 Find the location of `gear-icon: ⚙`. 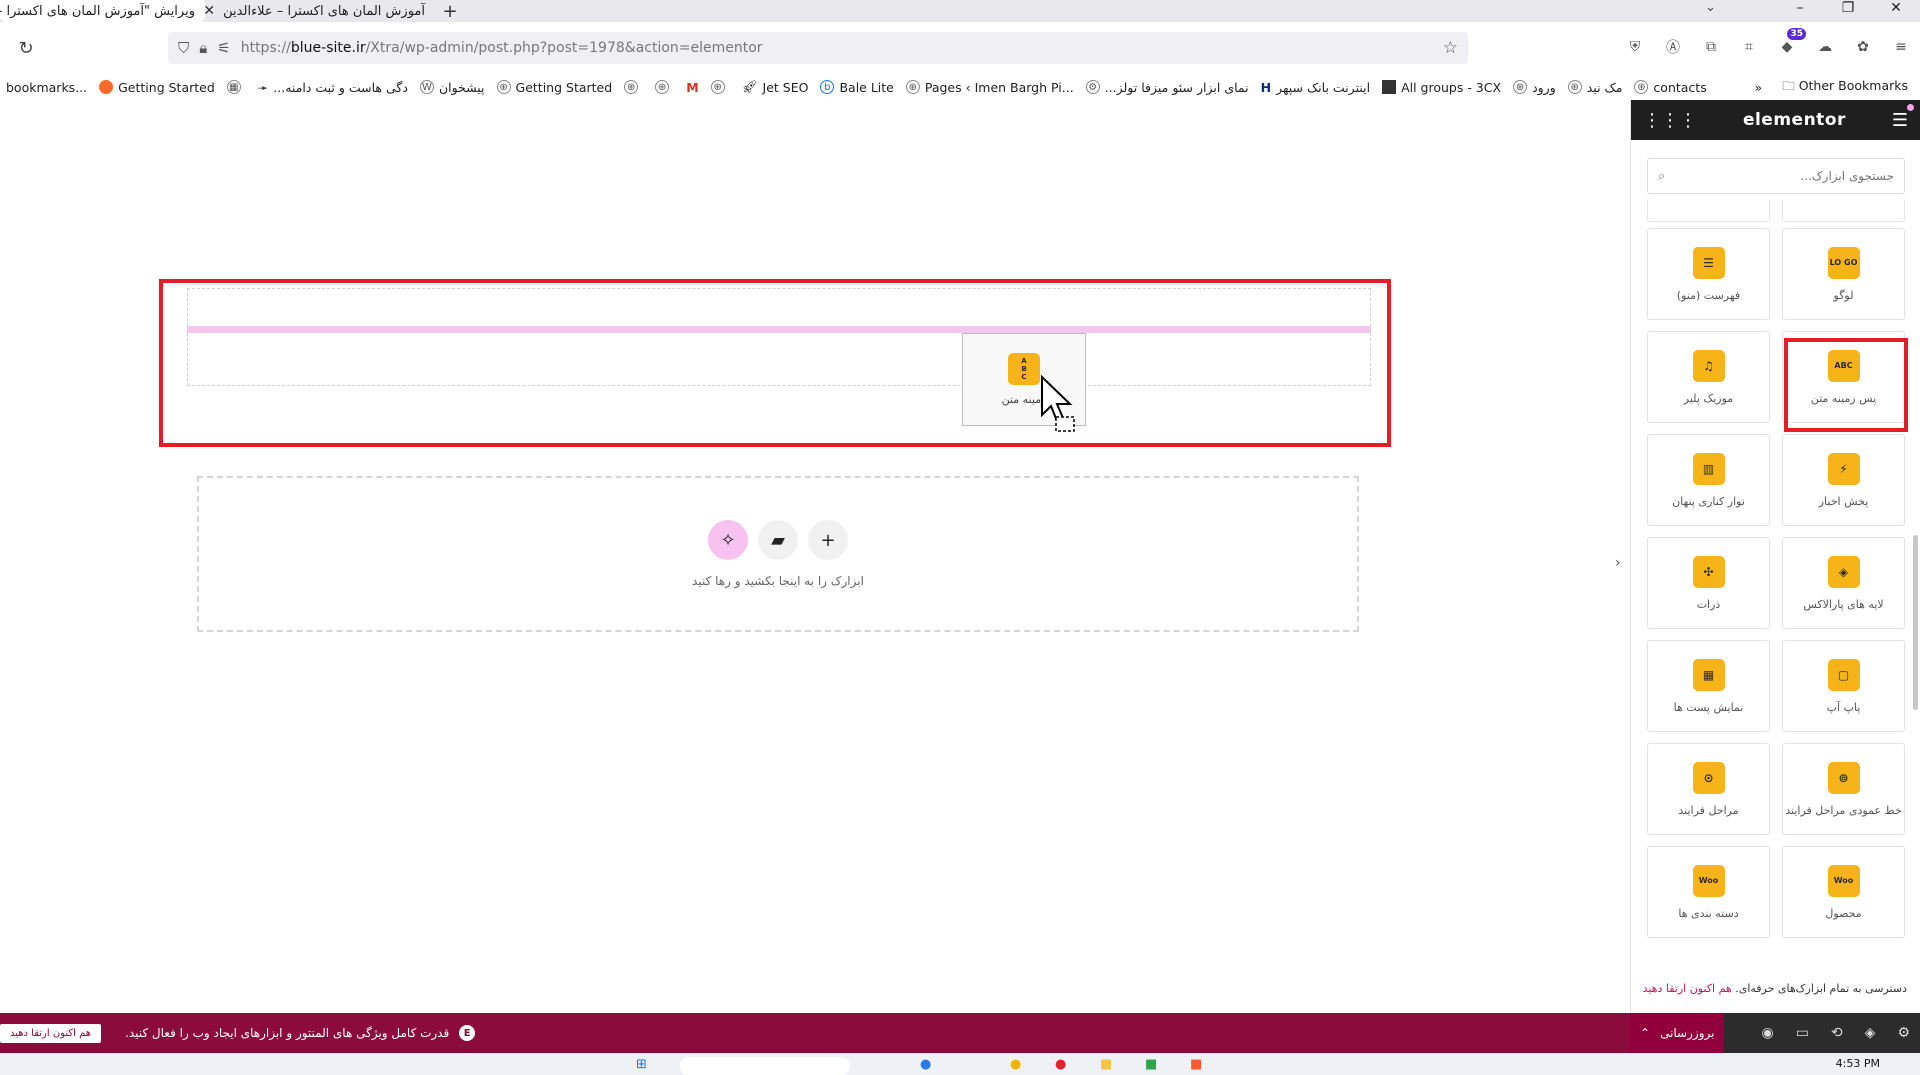

gear-icon: ⚙ is located at coordinates (1903, 1033).